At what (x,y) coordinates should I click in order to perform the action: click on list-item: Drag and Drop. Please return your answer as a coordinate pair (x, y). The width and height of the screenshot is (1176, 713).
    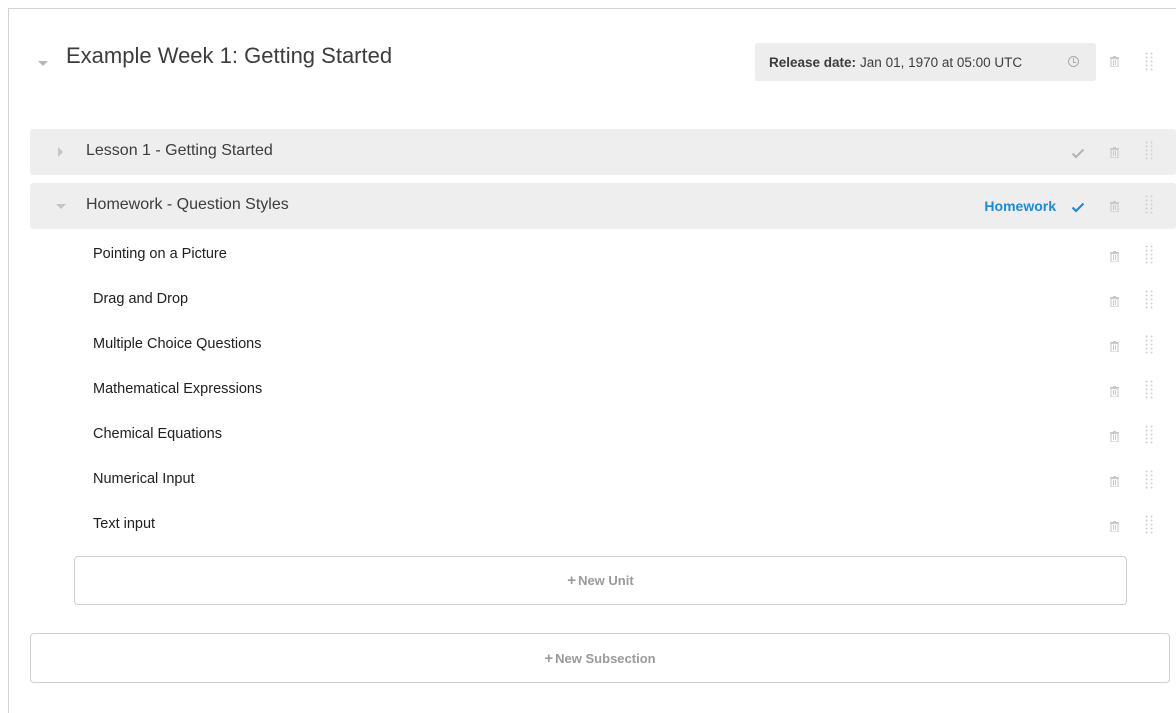
    Looking at the image, I should click on (603, 300).